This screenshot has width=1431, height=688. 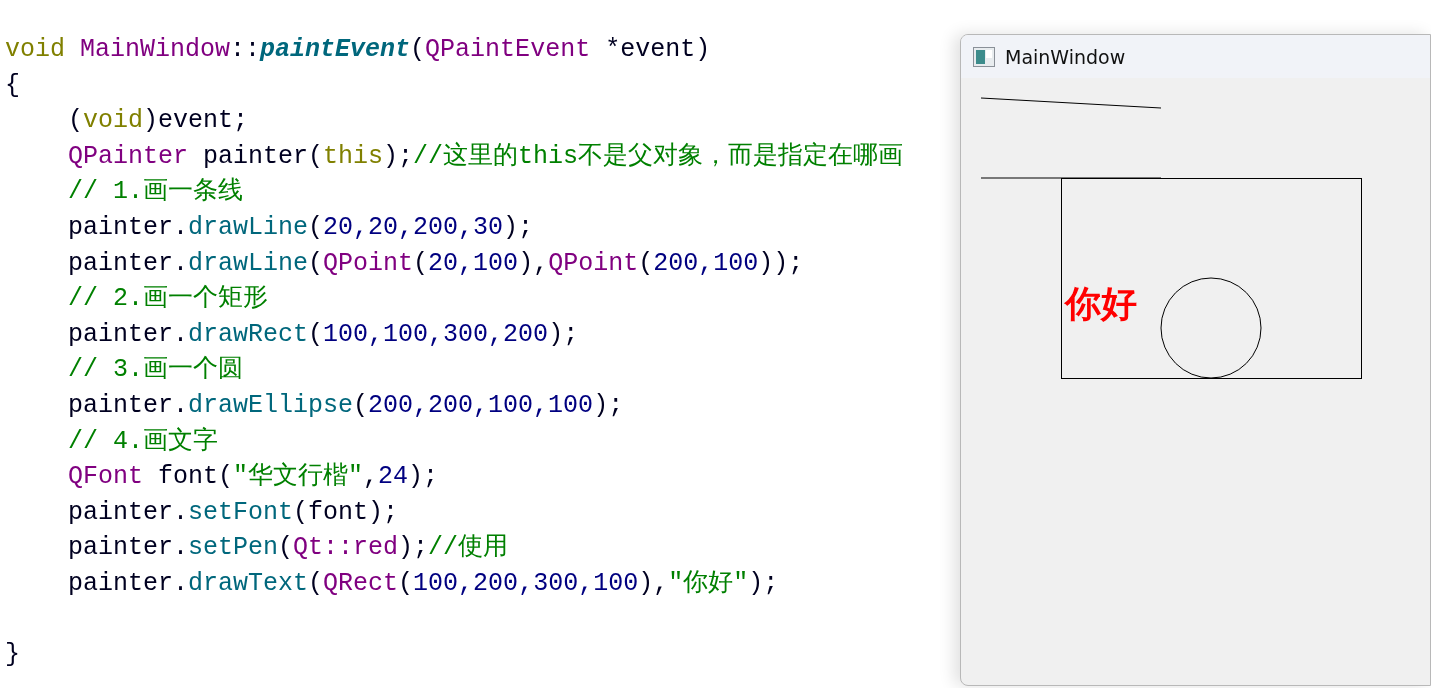 I want to click on code-line: painter.drawEllipse(200,200,100,100);, so click(x=345, y=405).